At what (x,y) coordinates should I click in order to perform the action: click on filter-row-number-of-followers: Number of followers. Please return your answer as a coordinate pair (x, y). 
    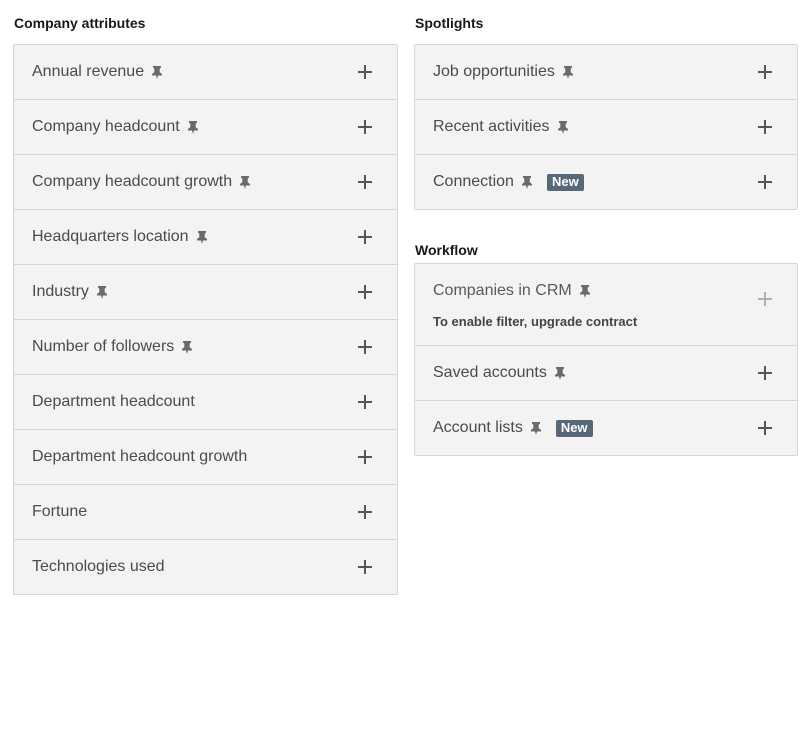
    Looking at the image, I should click on (205, 346).